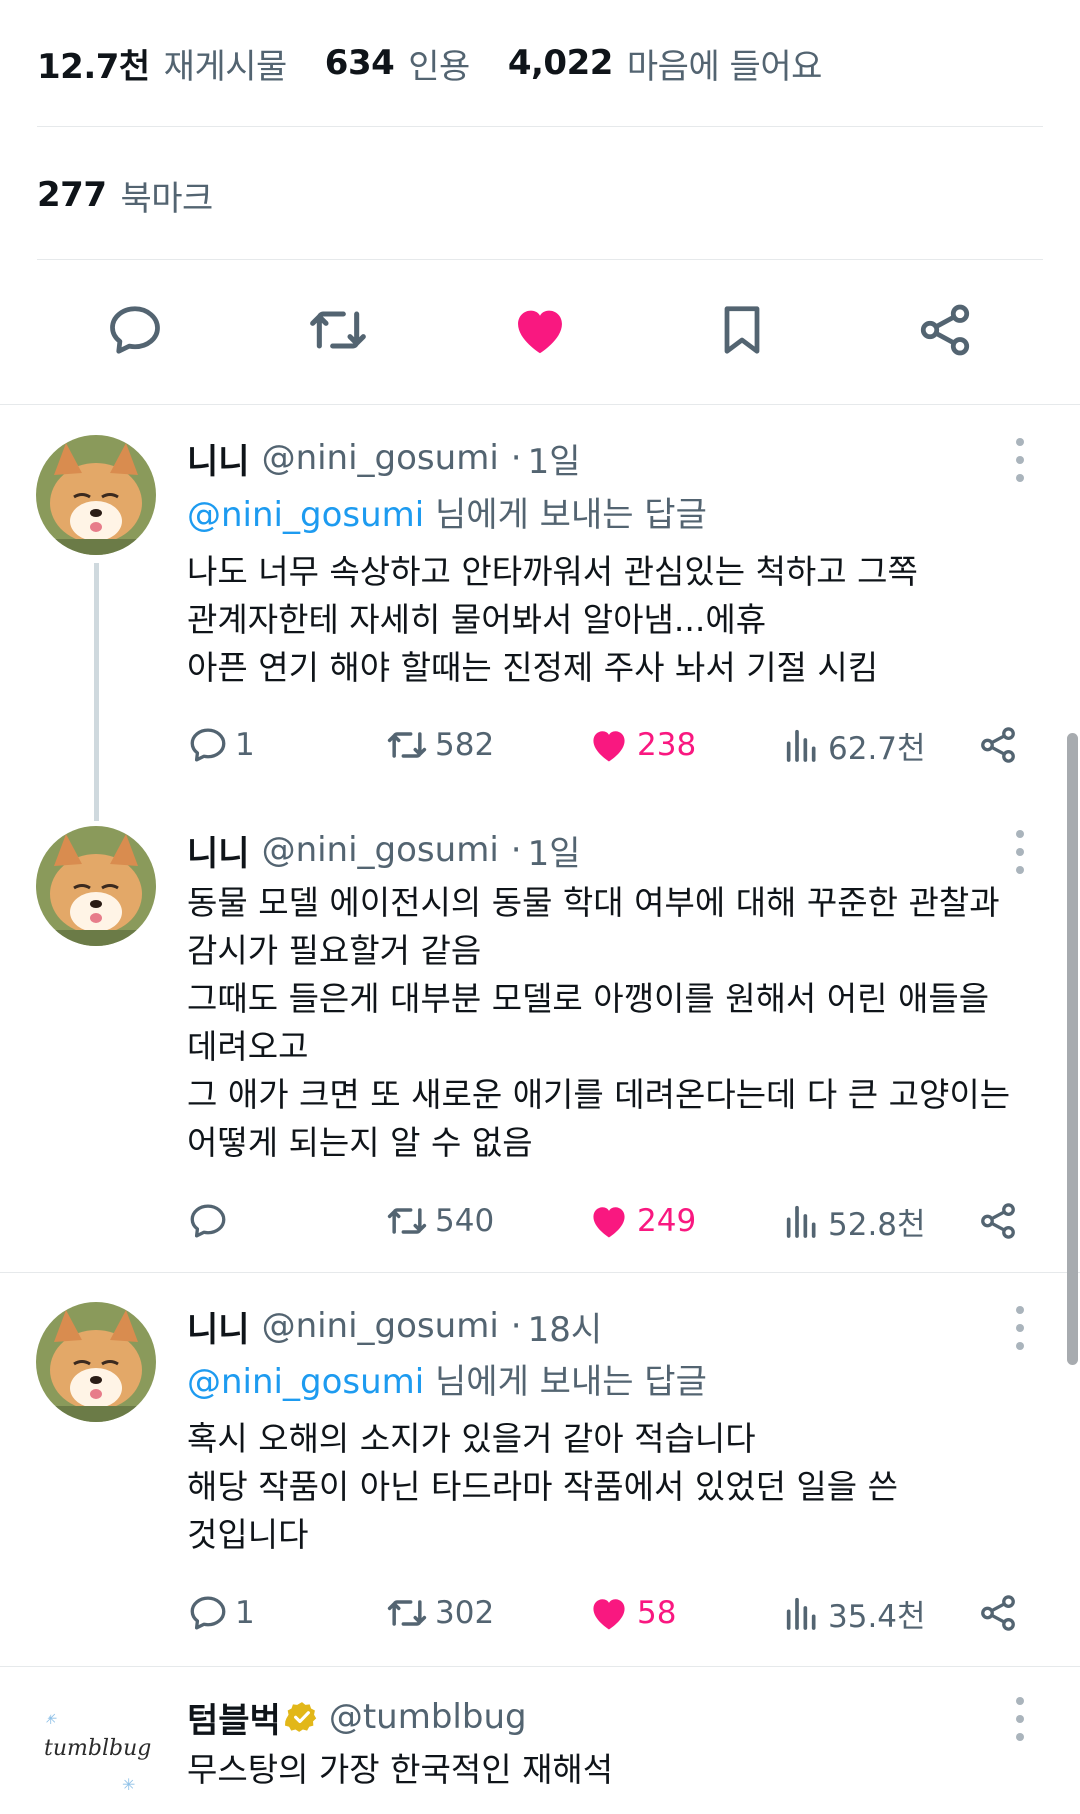 This screenshot has width=1080, height=1814. I want to click on tweet-text-line: 관계자한테 자세히 물어봐서 알아냄...에휴, so click(477, 619).